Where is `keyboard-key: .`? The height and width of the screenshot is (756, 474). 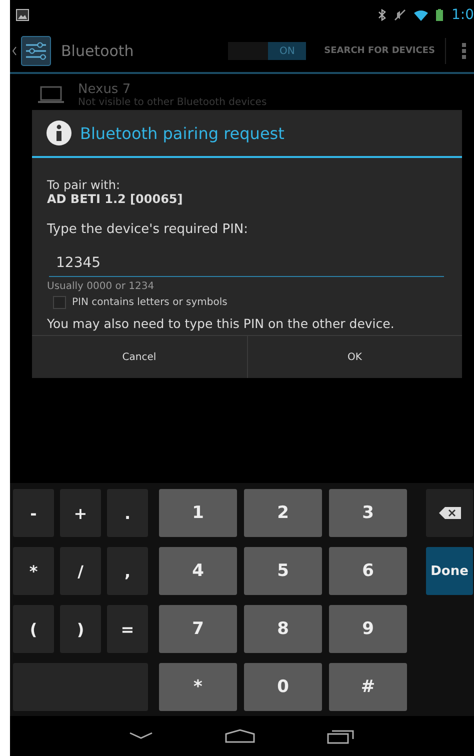
keyboard-key: . is located at coordinates (127, 513).